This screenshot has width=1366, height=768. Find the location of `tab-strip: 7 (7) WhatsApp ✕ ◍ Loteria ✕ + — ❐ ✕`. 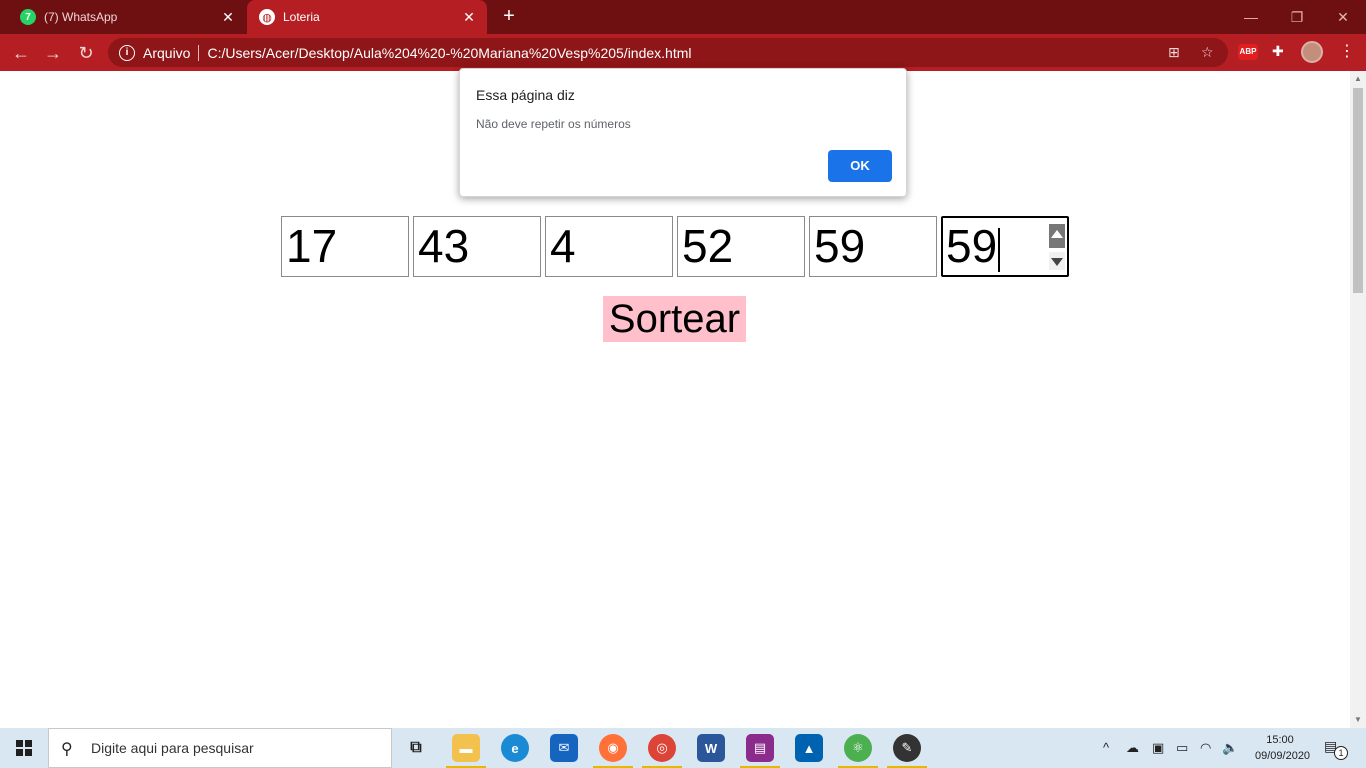

tab-strip: 7 (7) WhatsApp ✕ ◍ Loteria ✕ + — ❐ ✕ is located at coordinates (683, 17).